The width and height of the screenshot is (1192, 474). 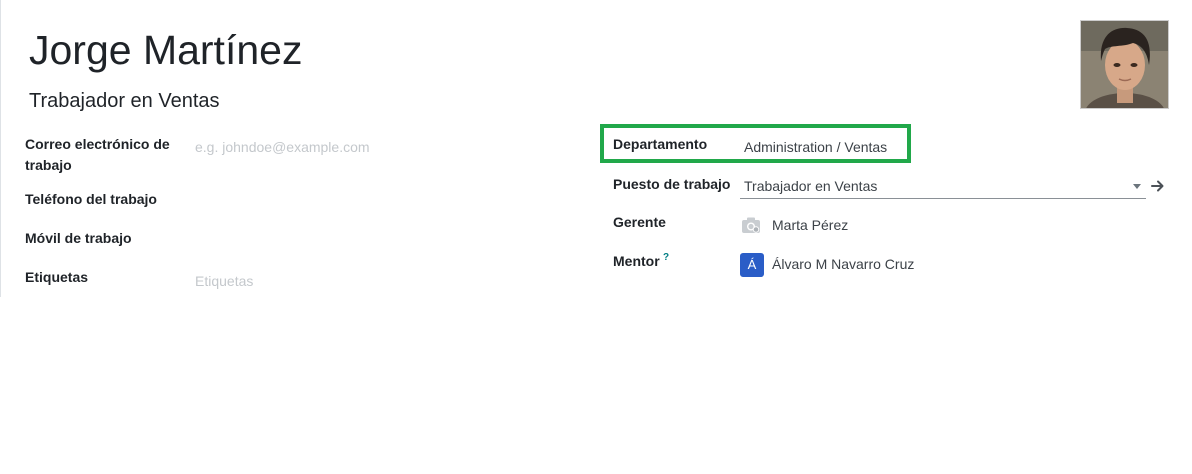 I want to click on department-field: Administration / Ventas, so click(x=815, y=147).